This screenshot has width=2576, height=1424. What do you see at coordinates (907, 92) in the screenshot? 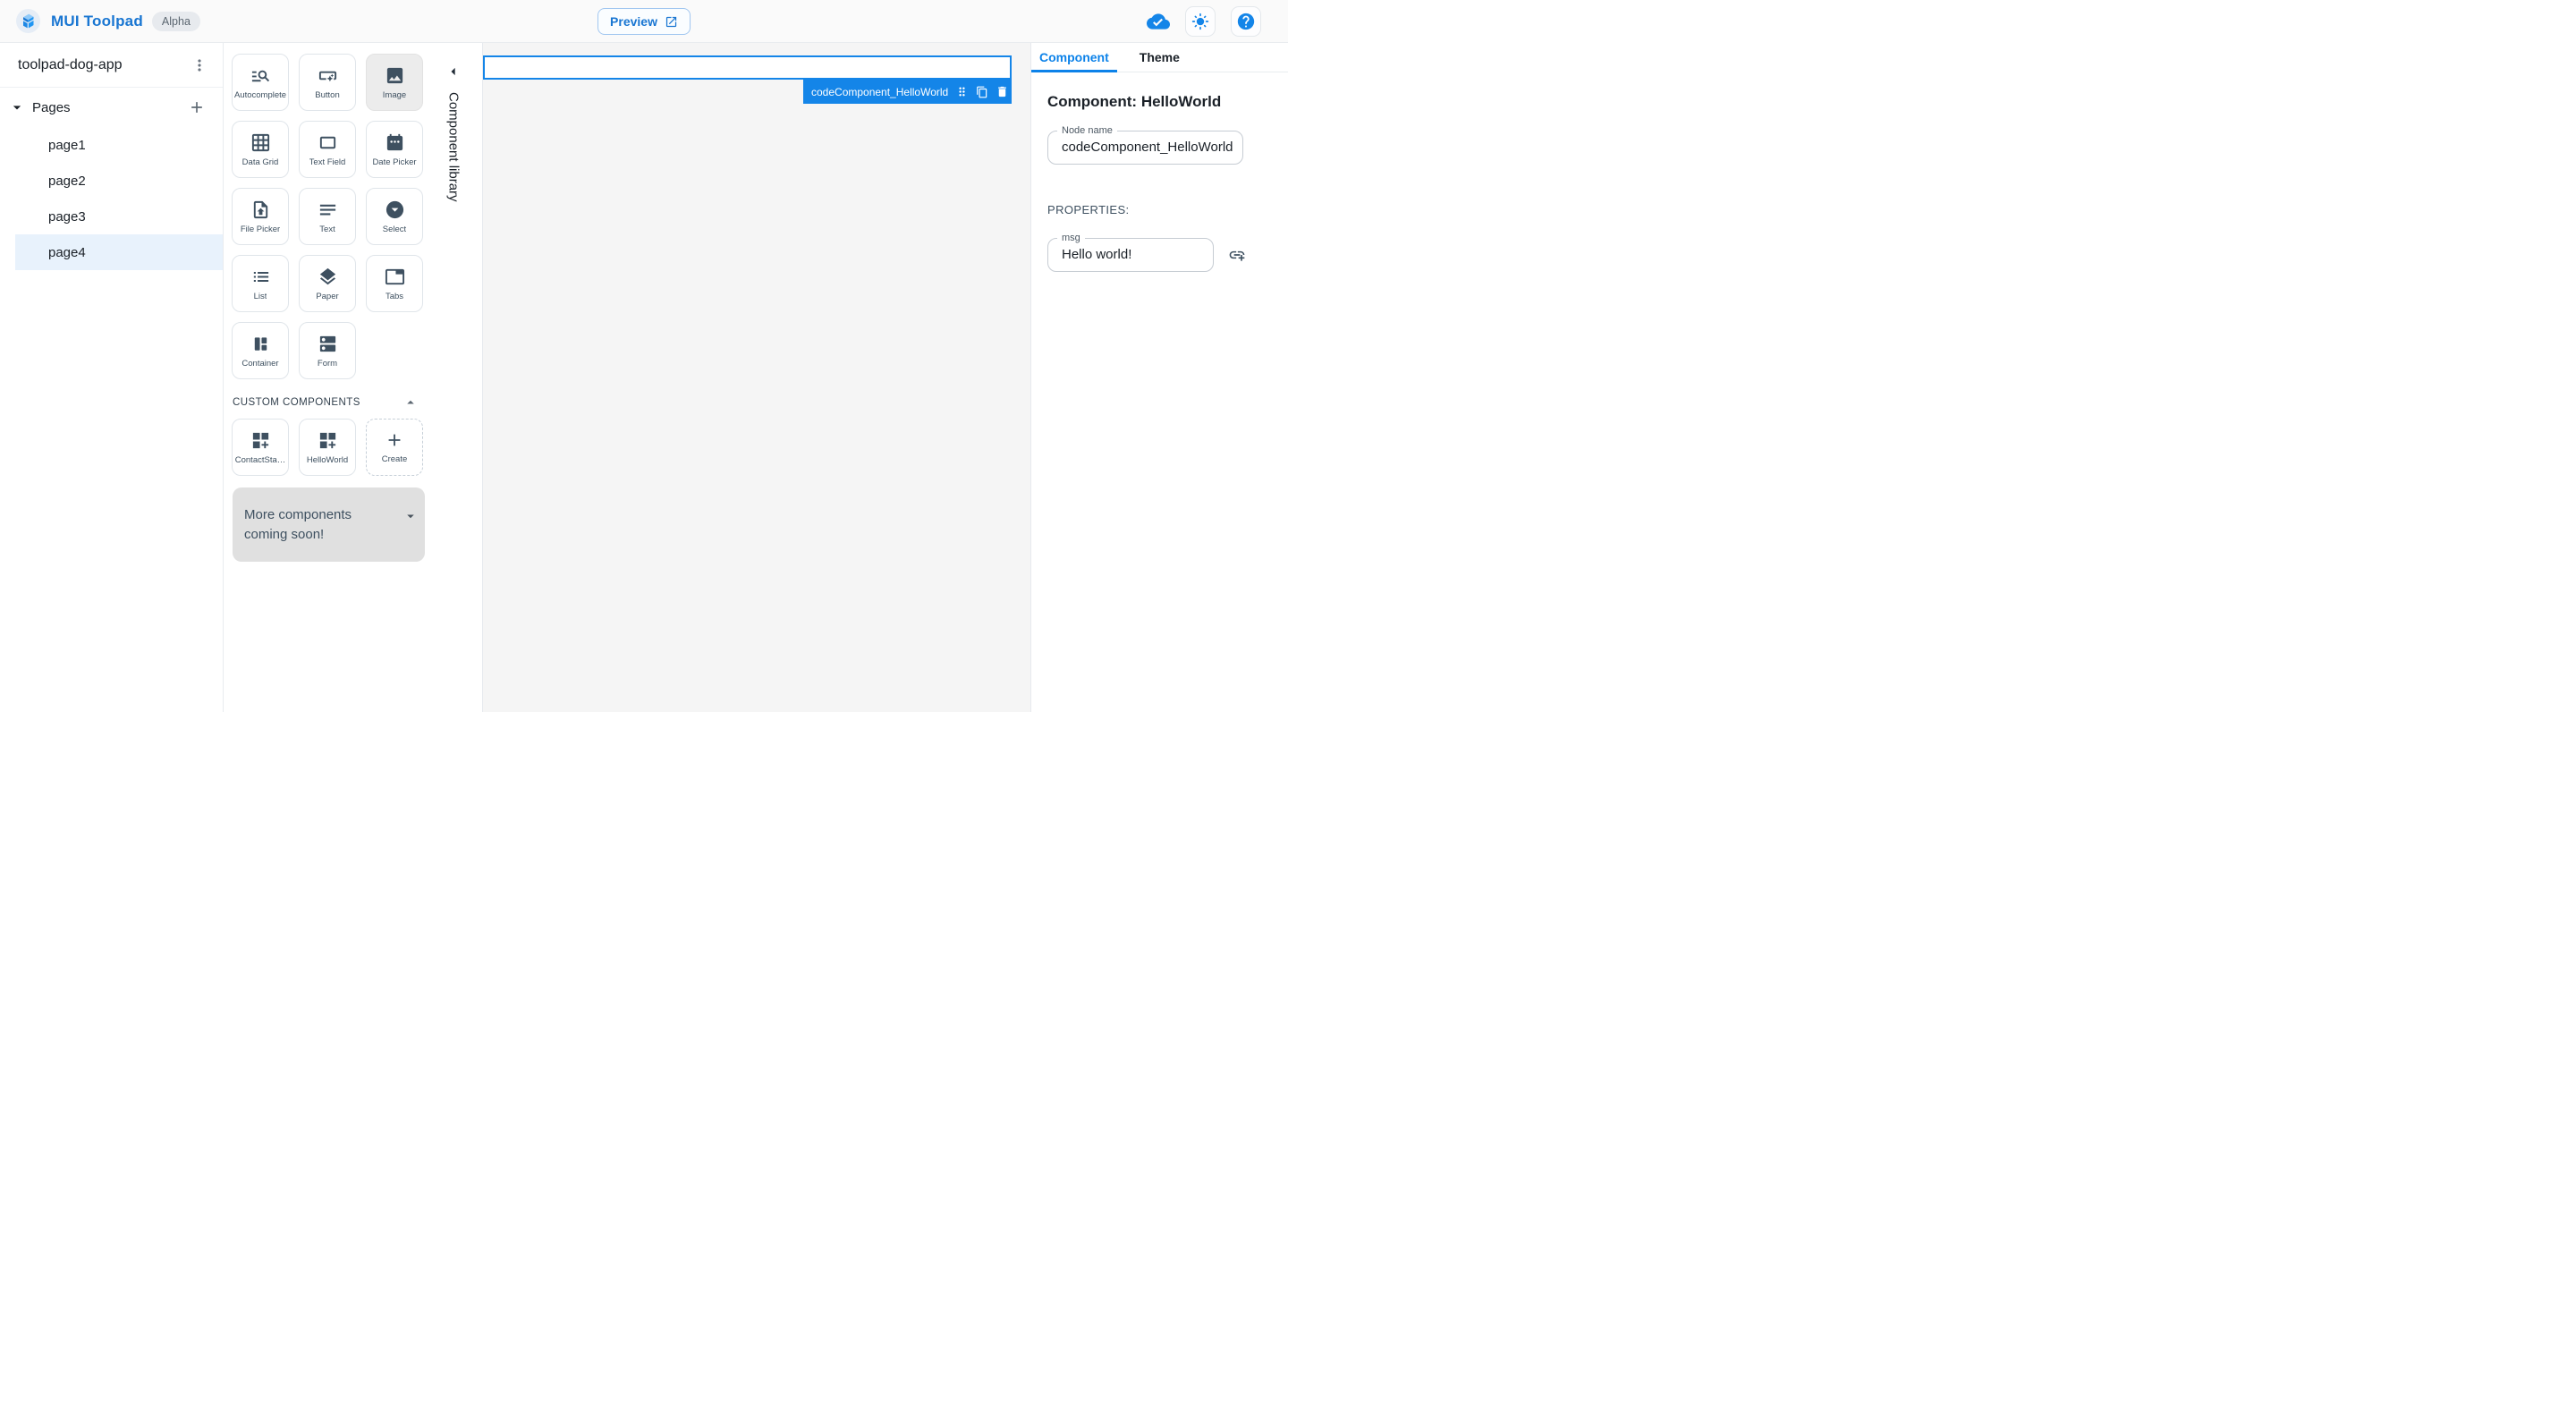
I see `selected-node-toolbar: codeComponent_HelloWorld` at bounding box center [907, 92].